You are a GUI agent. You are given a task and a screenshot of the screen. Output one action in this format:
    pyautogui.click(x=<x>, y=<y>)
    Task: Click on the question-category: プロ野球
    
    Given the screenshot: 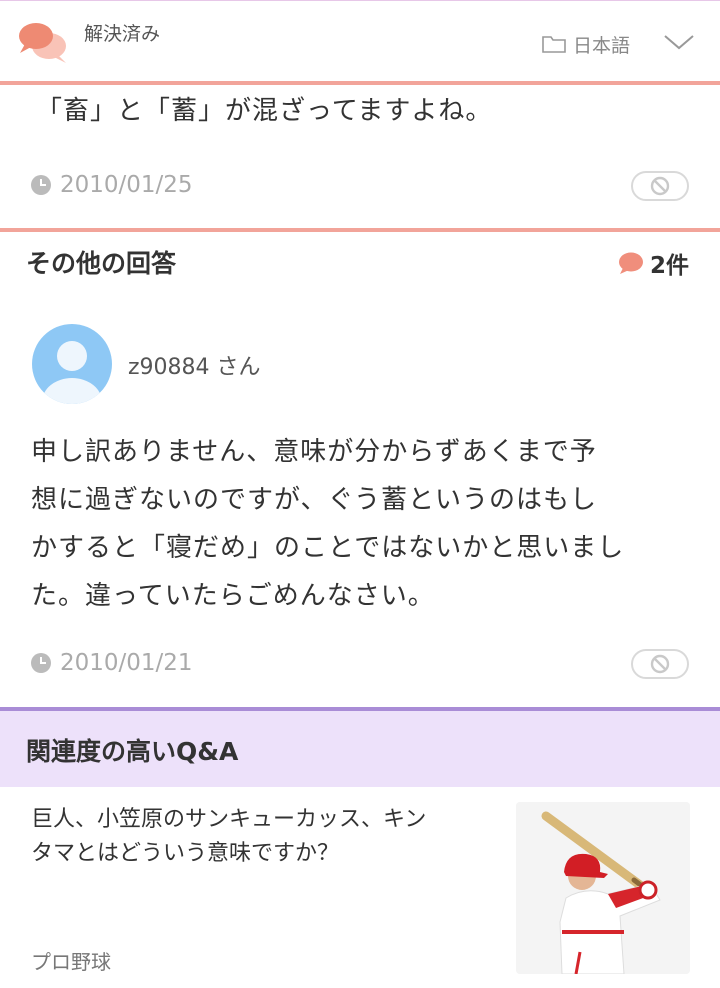 What is the action you would take?
    pyautogui.click(x=71, y=960)
    